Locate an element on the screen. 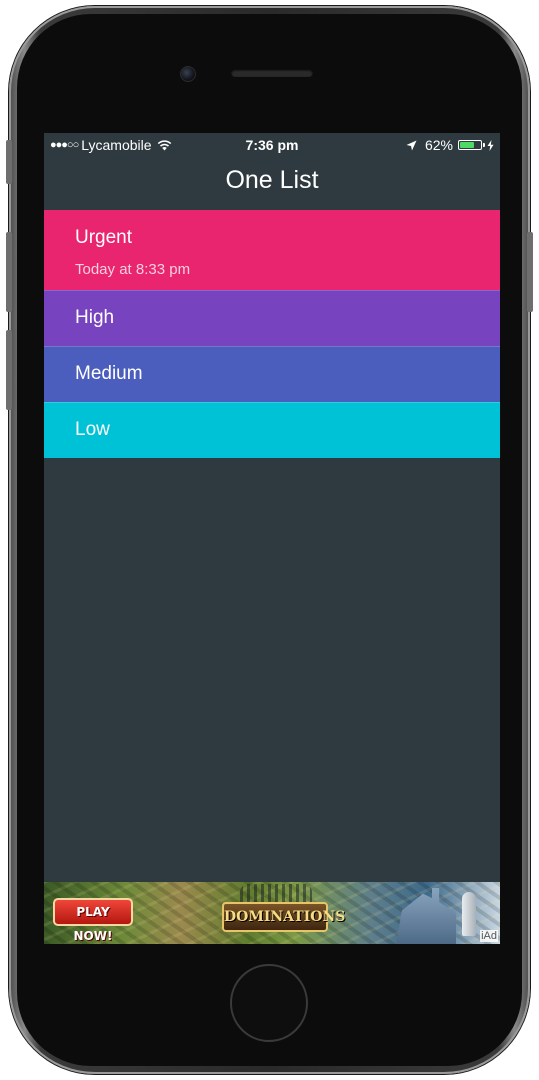 Image resolution: width=539 pixels, height=1080 pixels. power-button is located at coordinates (530, 272).